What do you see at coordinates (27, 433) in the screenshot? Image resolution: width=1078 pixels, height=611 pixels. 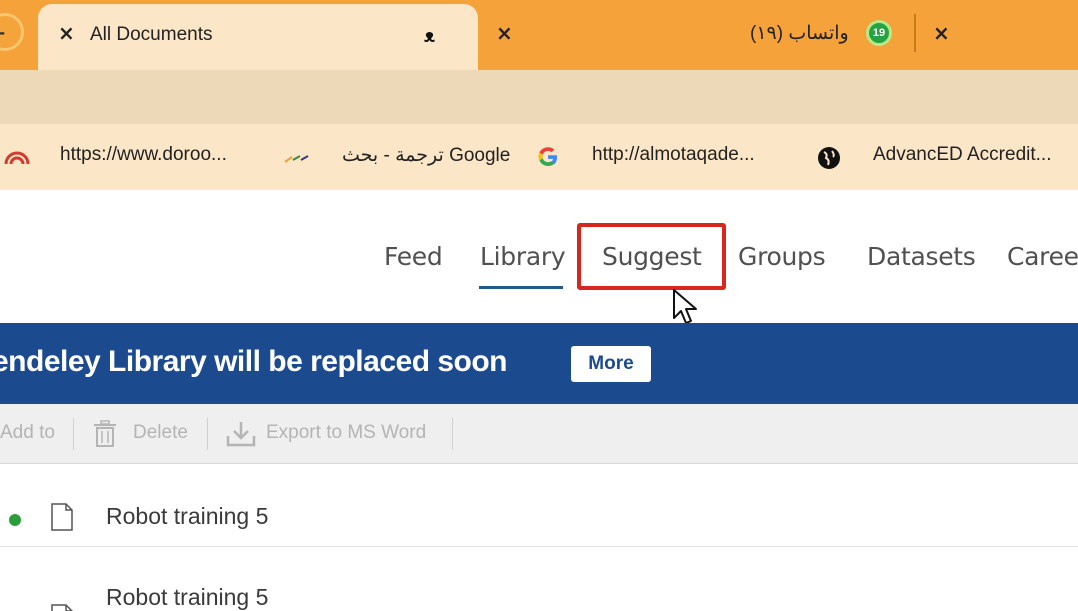 I see `add-to-button: Add to` at bounding box center [27, 433].